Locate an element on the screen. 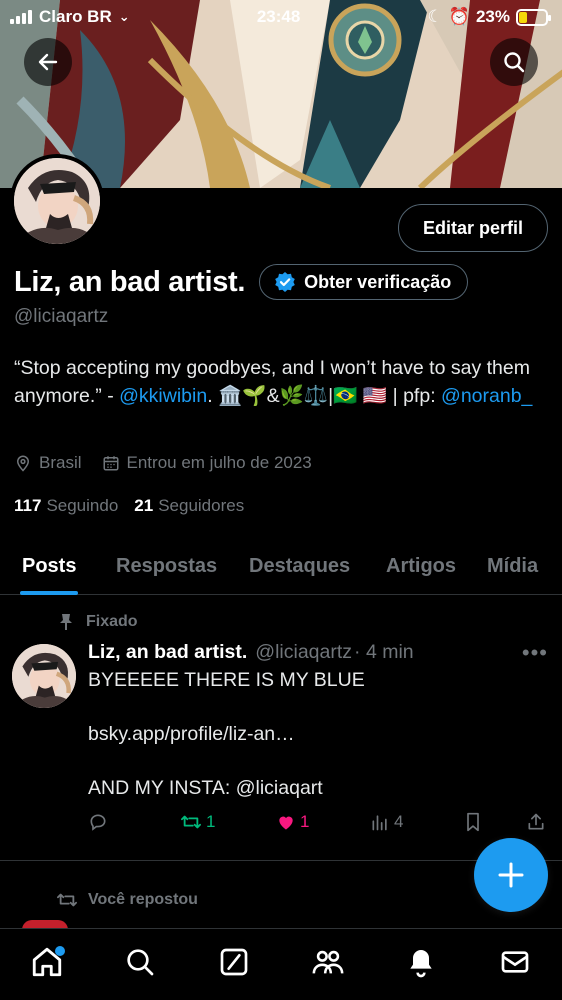  location-pin-icon is located at coordinates (23, 463).